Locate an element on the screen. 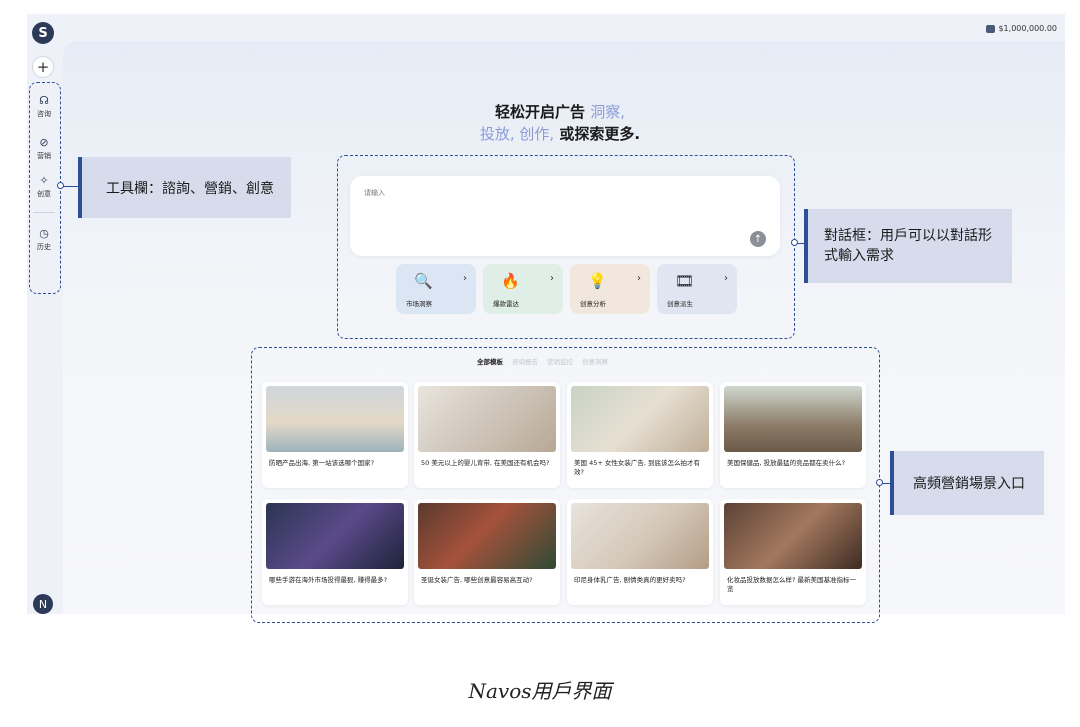 Image resolution: width=1080 pixels, height=727 pixels. logo: S is located at coordinates (43, 33).